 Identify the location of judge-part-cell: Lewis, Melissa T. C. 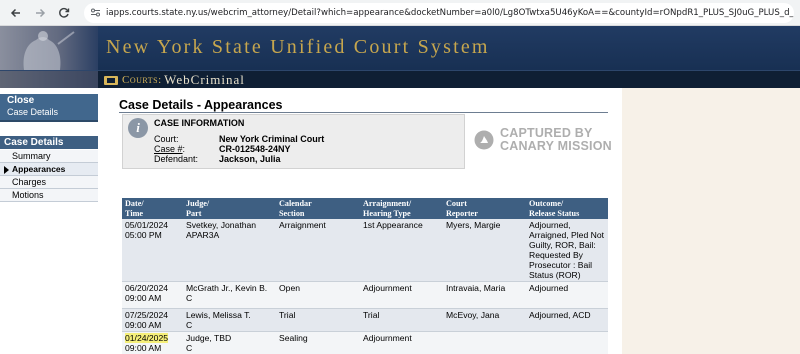
(229, 320).